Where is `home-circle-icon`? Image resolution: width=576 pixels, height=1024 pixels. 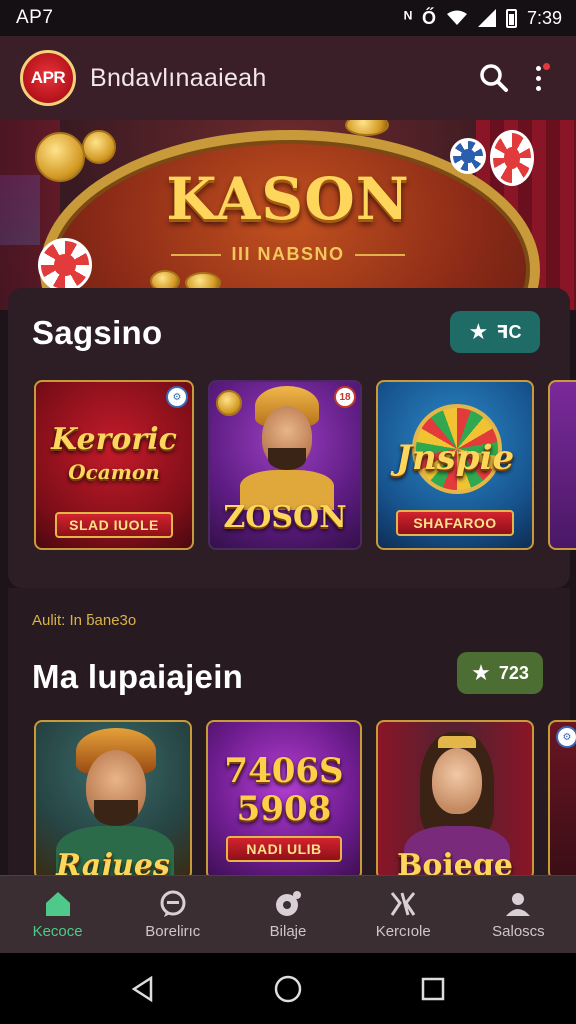
home-circle-icon is located at coordinates (288, 988).